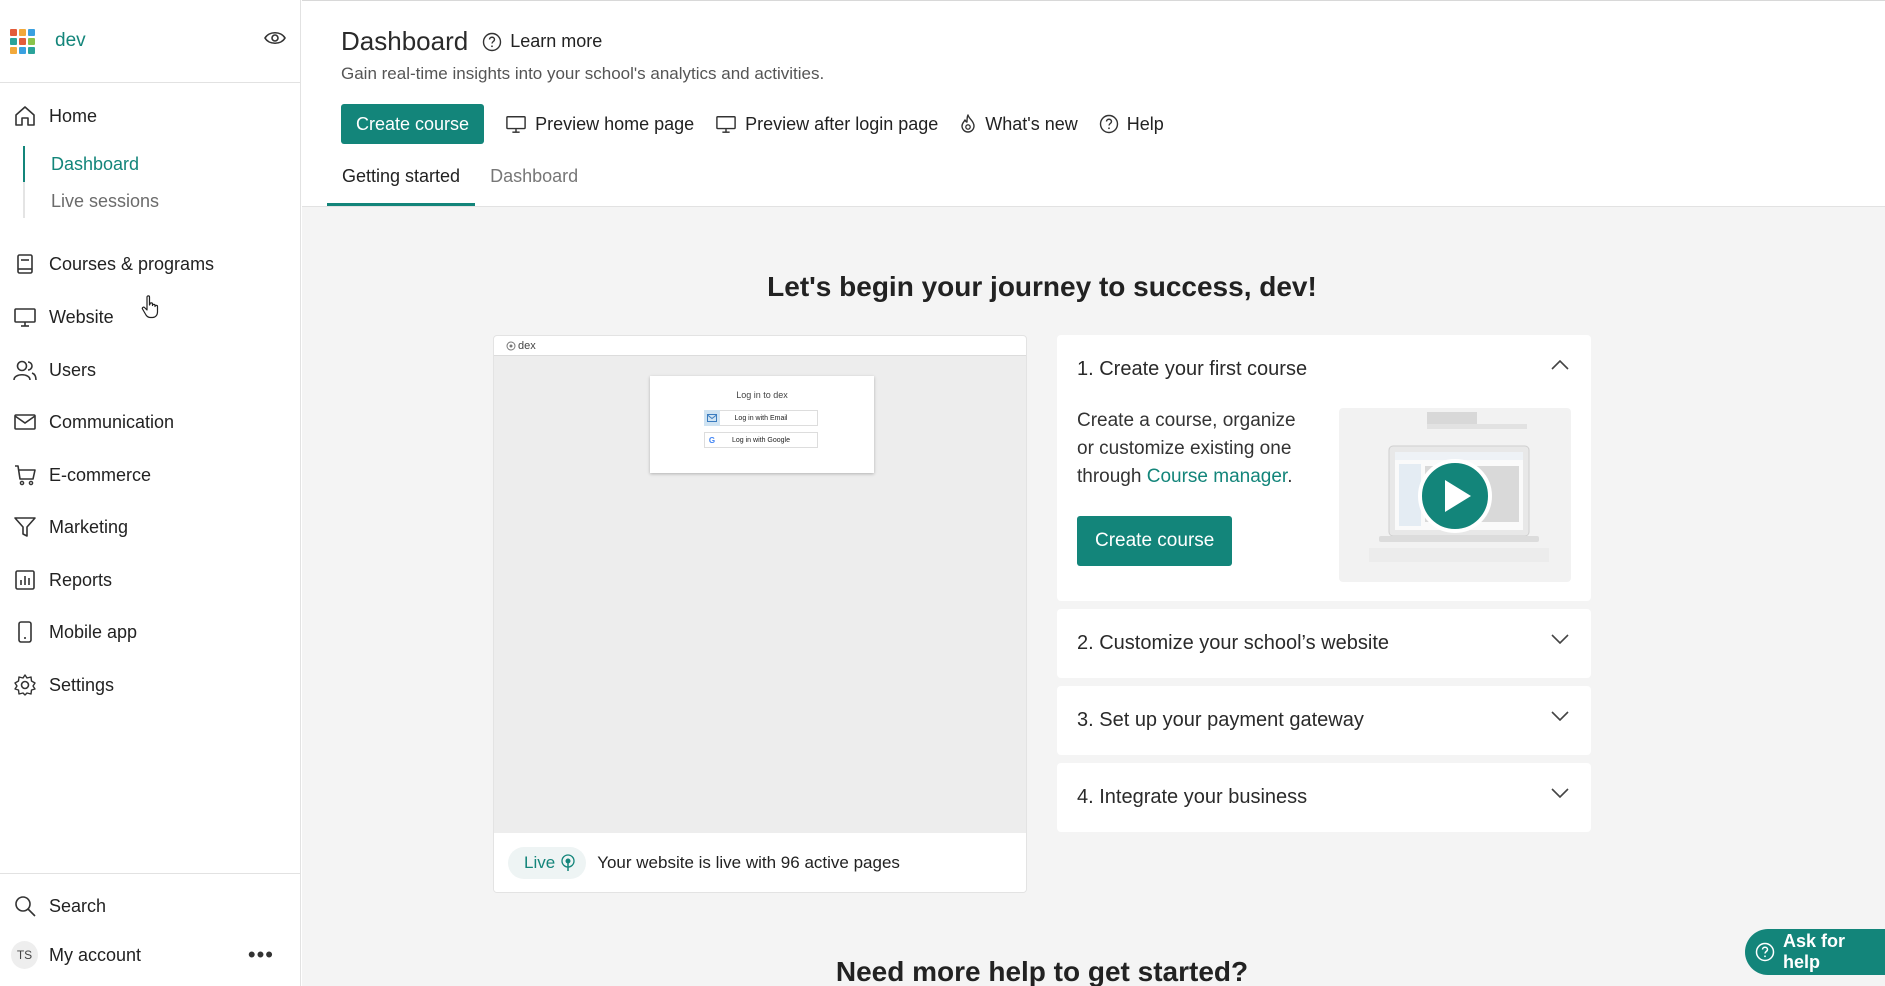 This screenshot has height=986, width=1885. I want to click on live-pin-icon, so click(568, 863).